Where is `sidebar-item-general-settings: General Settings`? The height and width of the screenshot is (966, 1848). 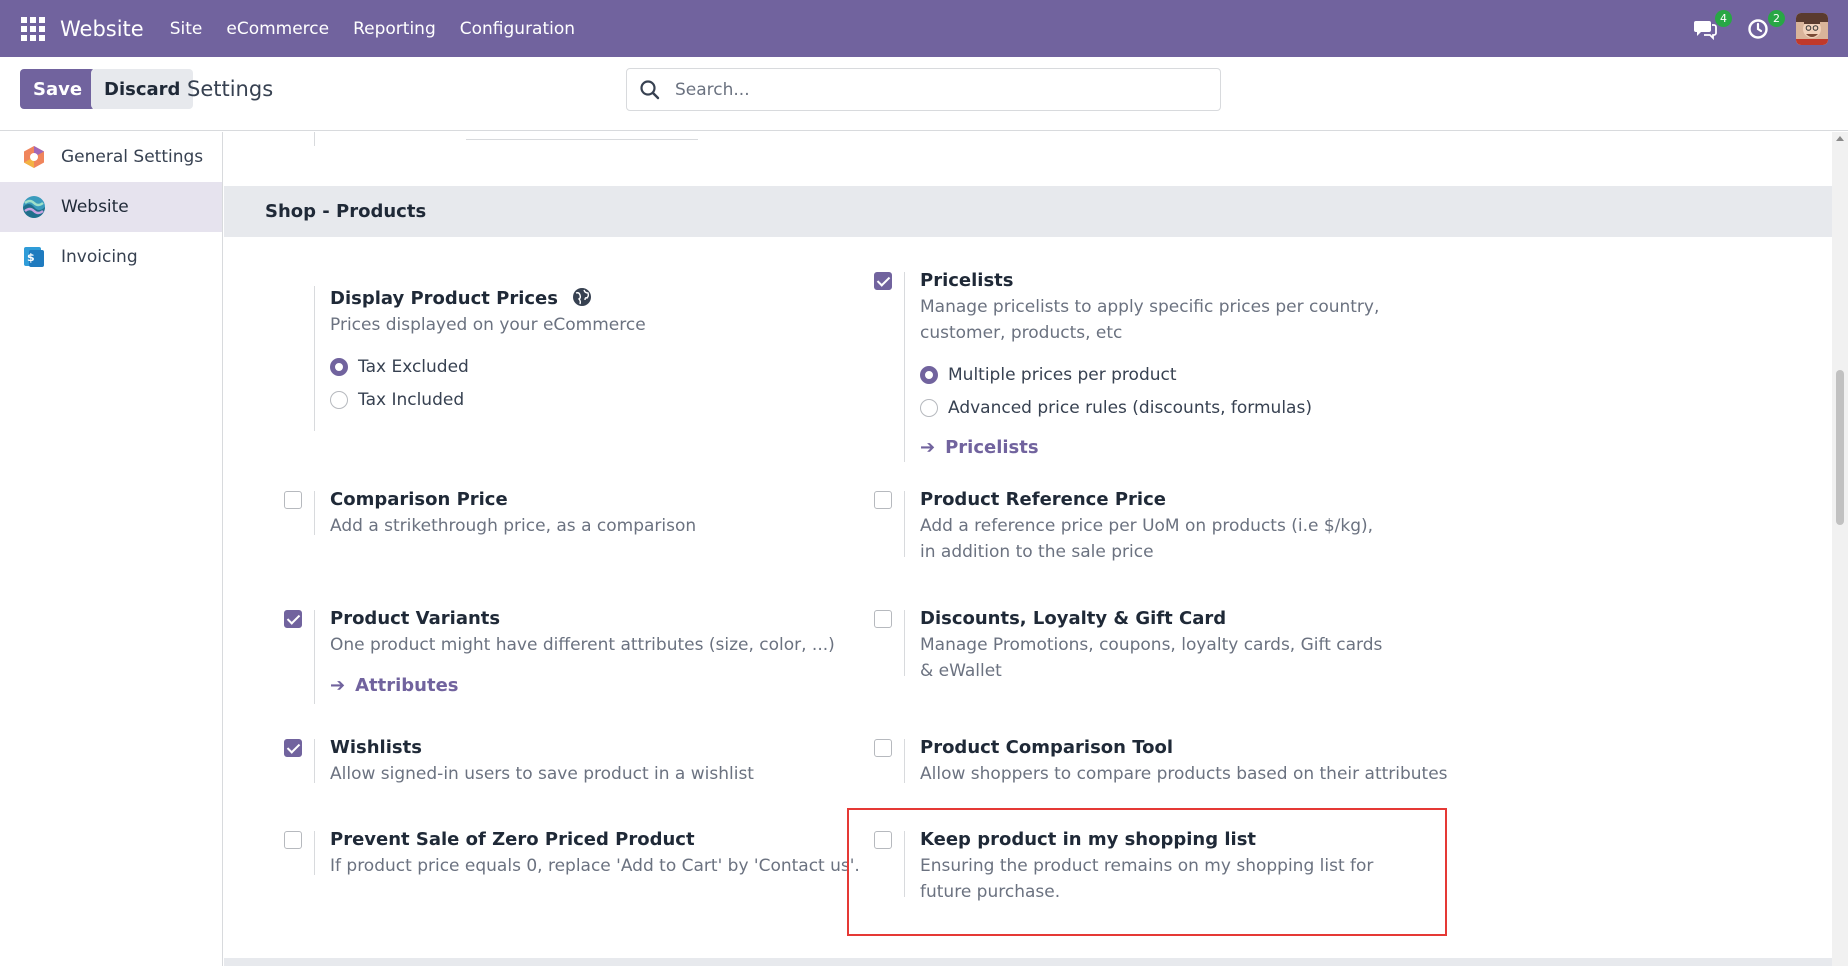 sidebar-item-general-settings: General Settings is located at coordinates (111, 157).